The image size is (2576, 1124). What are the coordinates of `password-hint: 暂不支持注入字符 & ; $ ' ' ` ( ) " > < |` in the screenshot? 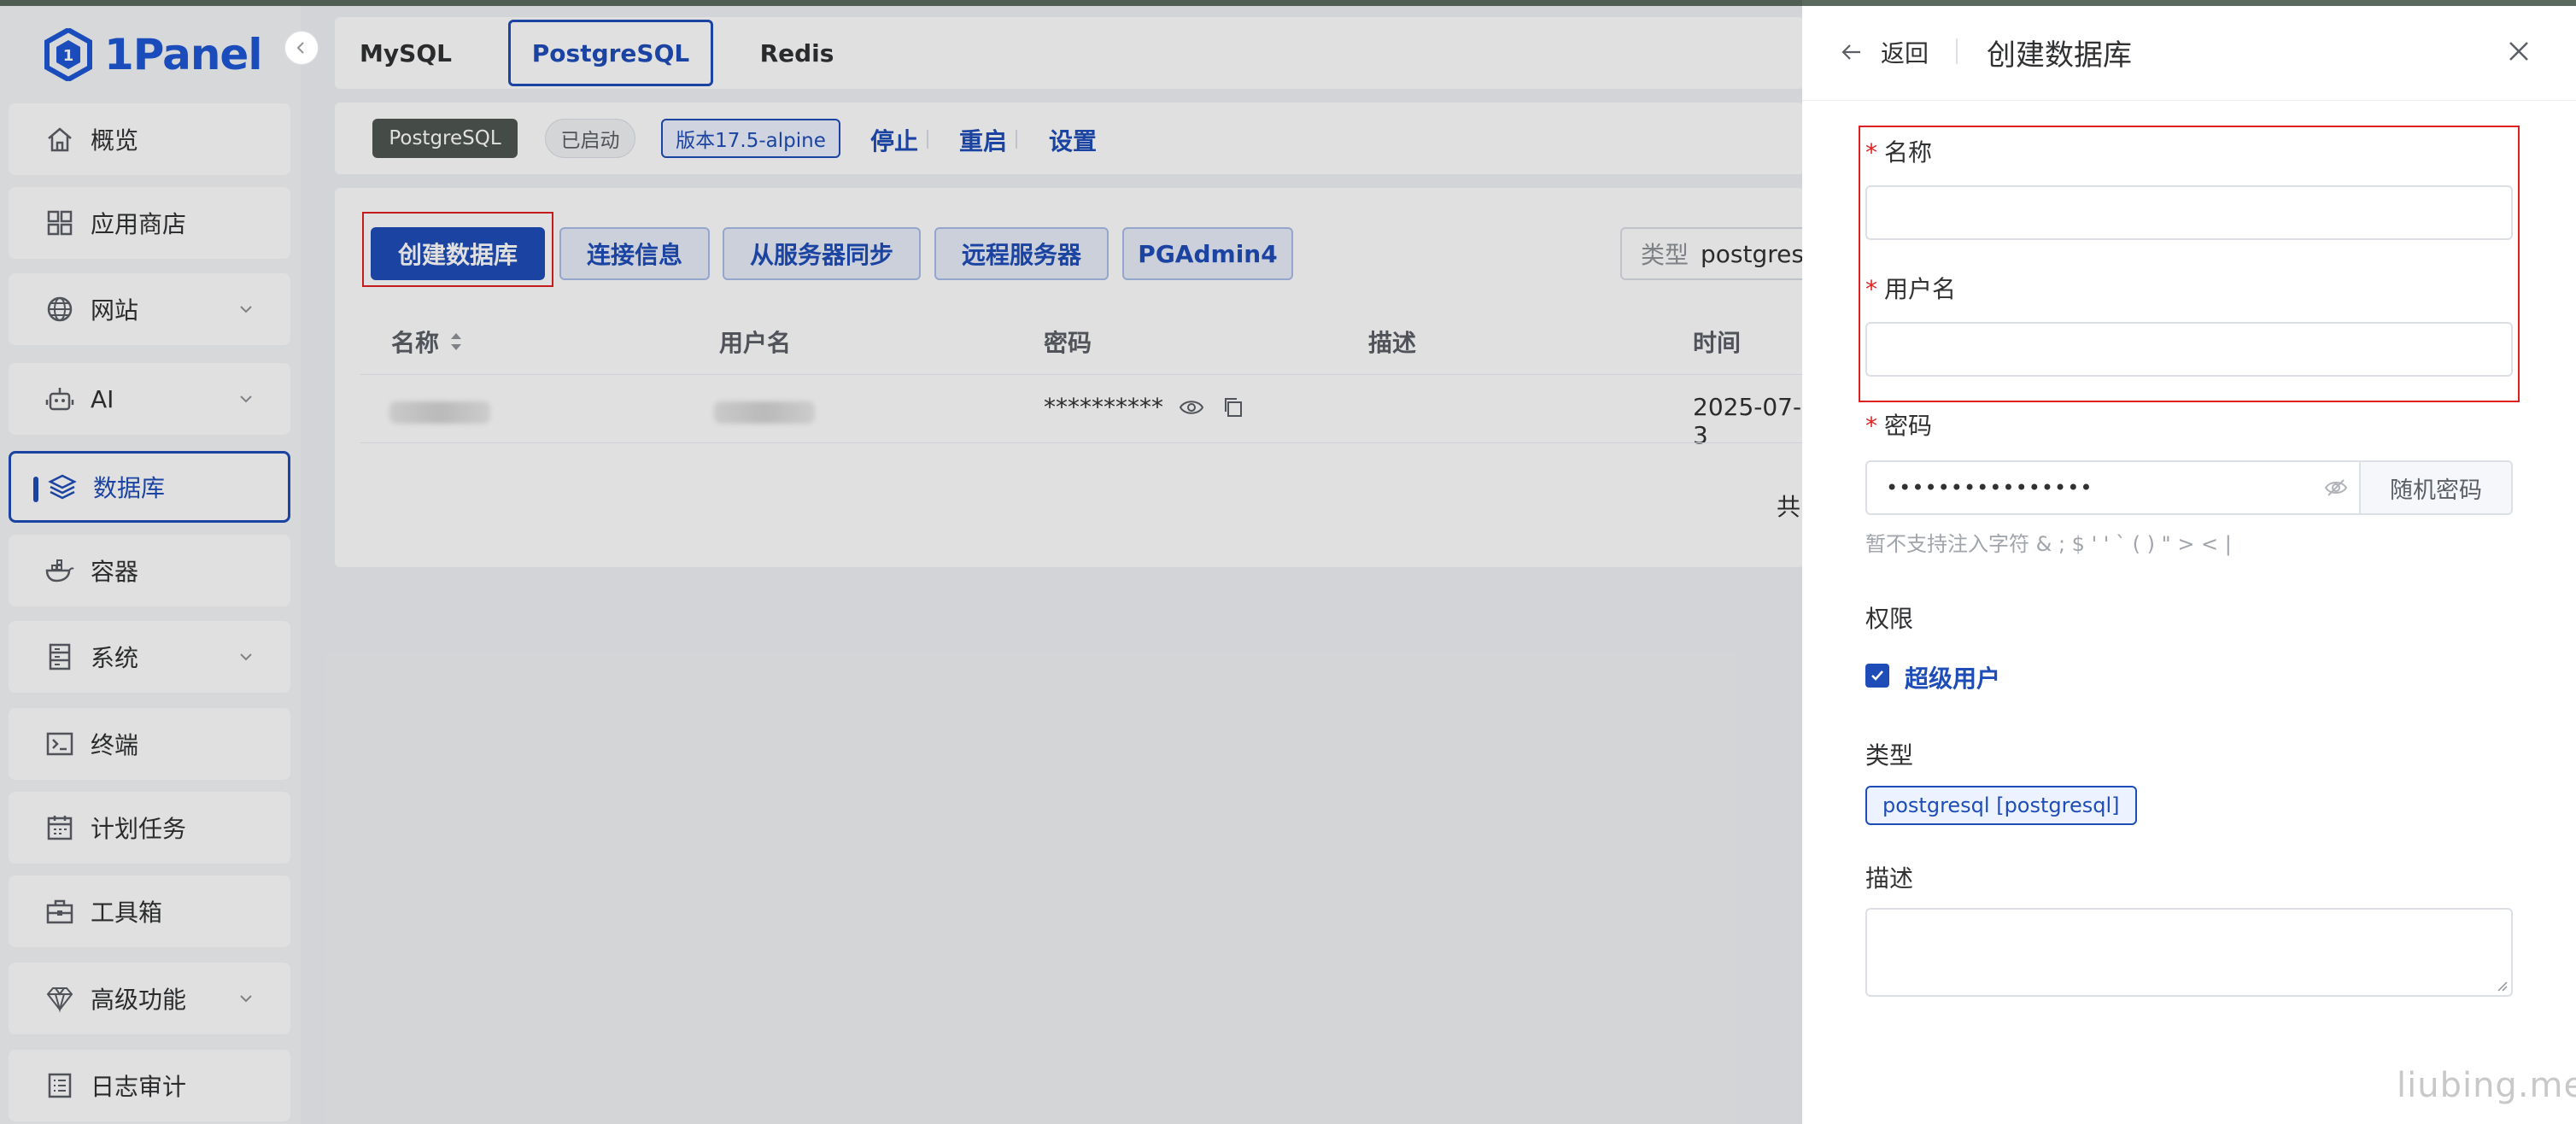 It's located at (2048, 544).